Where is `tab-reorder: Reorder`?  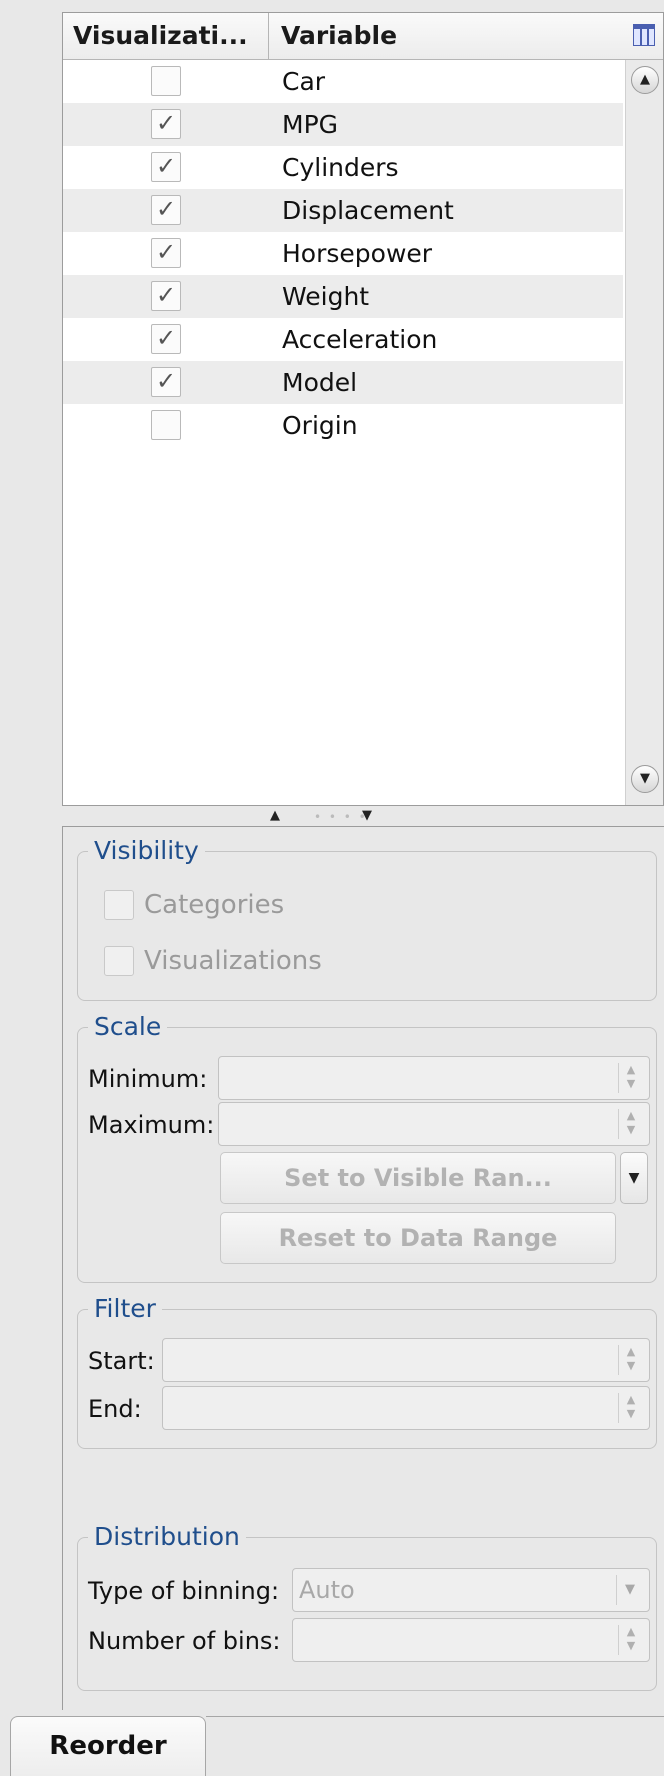 tab-reorder: Reorder is located at coordinates (108, 1746).